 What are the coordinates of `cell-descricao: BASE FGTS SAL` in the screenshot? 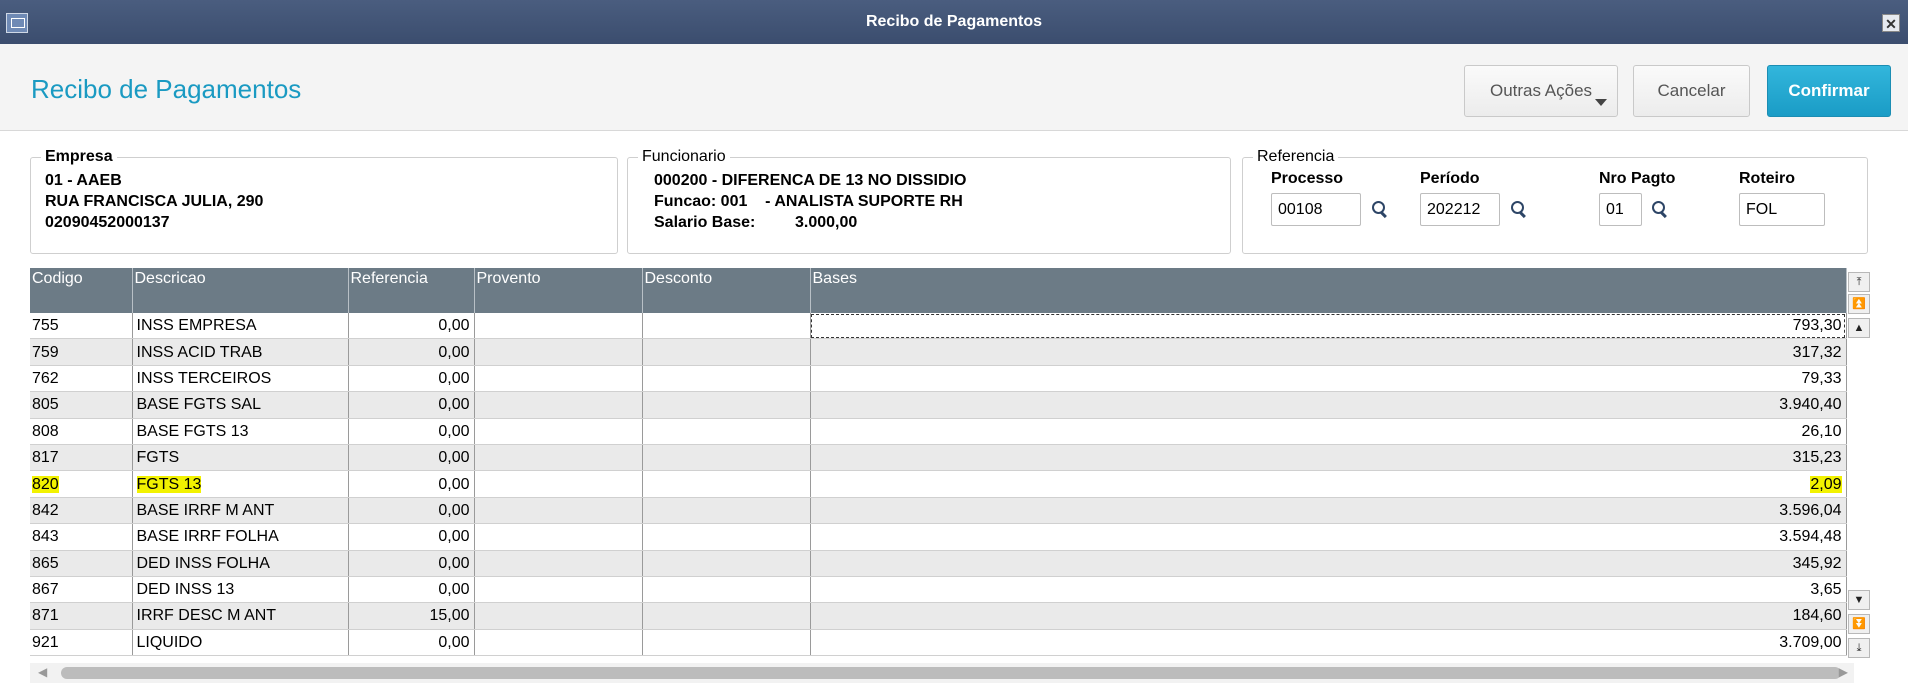 It's located at (240, 405).